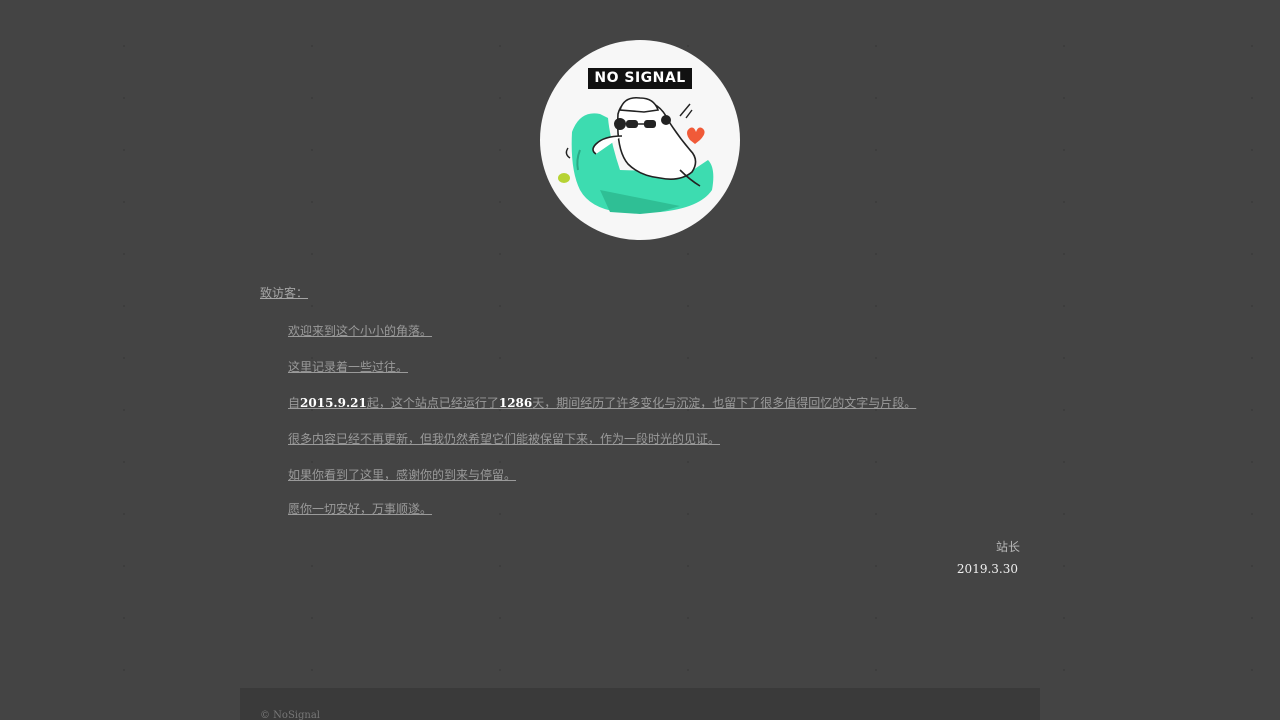 This screenshot has width=1280, height=720. What do you see at coordinates (348, 367) in the screenshot?
I see `letter-paragraph-2: 这里记录着一些过往。` at bounding box center [348, 367].